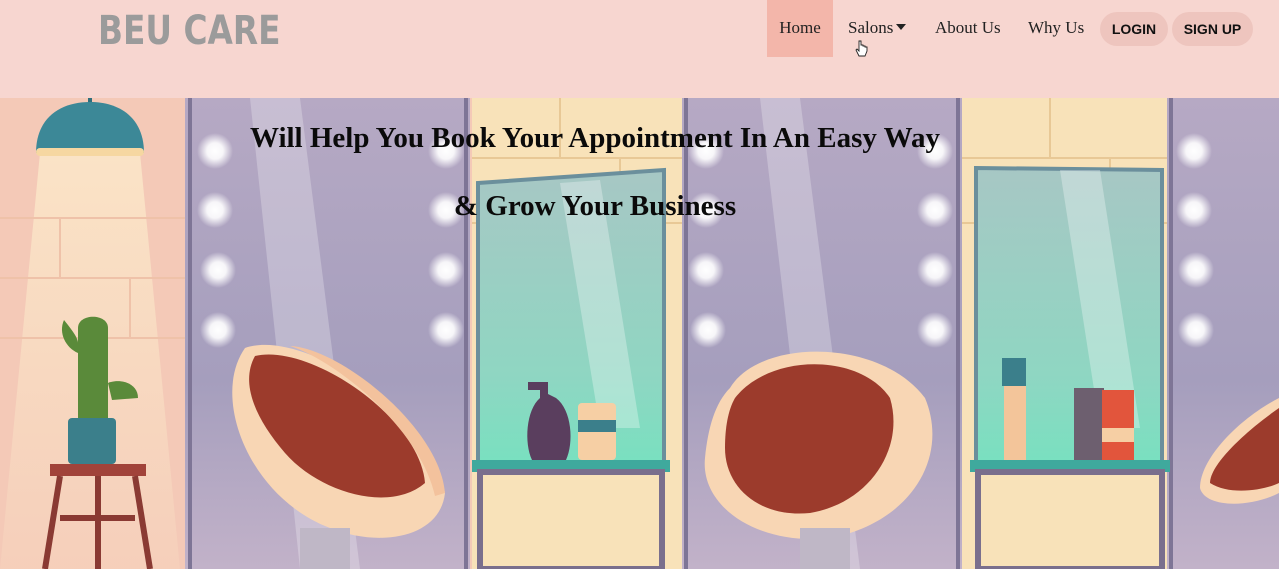 This screenshot has height=569, width=1279. I want to click on brand-logo: BEU CARE, so click(189, 31).